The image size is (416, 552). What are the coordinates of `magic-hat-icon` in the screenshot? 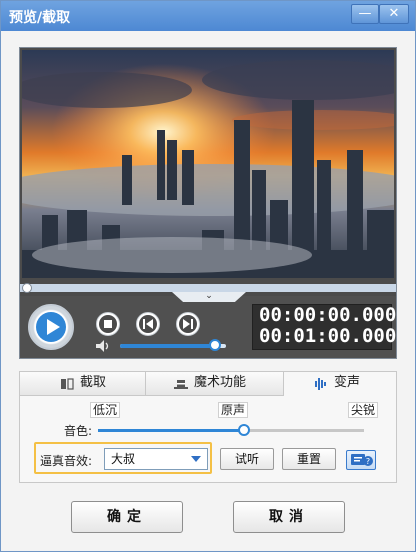 It's located at (181, 384).